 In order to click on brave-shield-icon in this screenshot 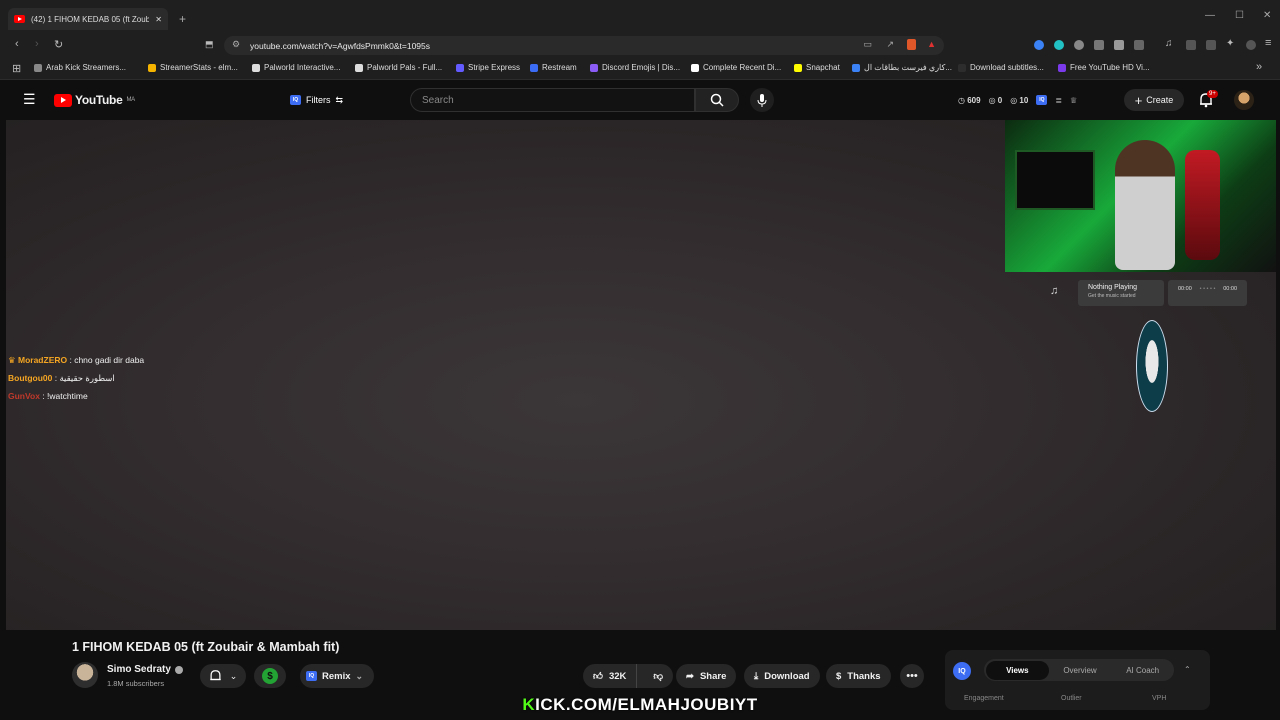, I will do `click(911, 44)`.